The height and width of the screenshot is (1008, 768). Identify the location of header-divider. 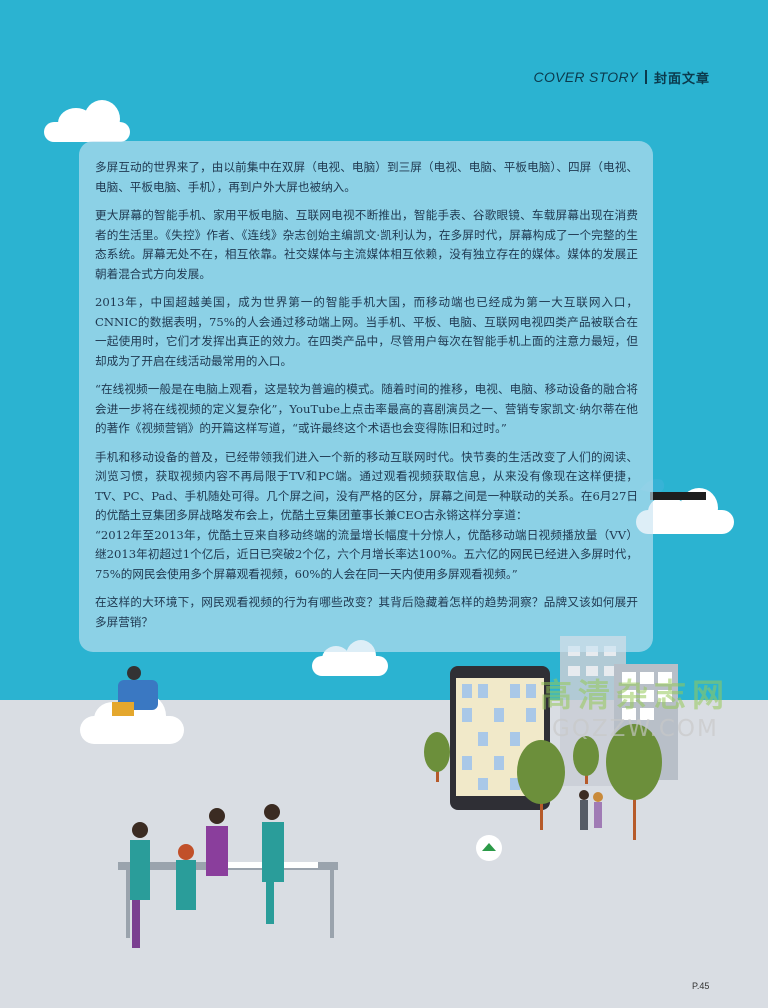
(645, 77).